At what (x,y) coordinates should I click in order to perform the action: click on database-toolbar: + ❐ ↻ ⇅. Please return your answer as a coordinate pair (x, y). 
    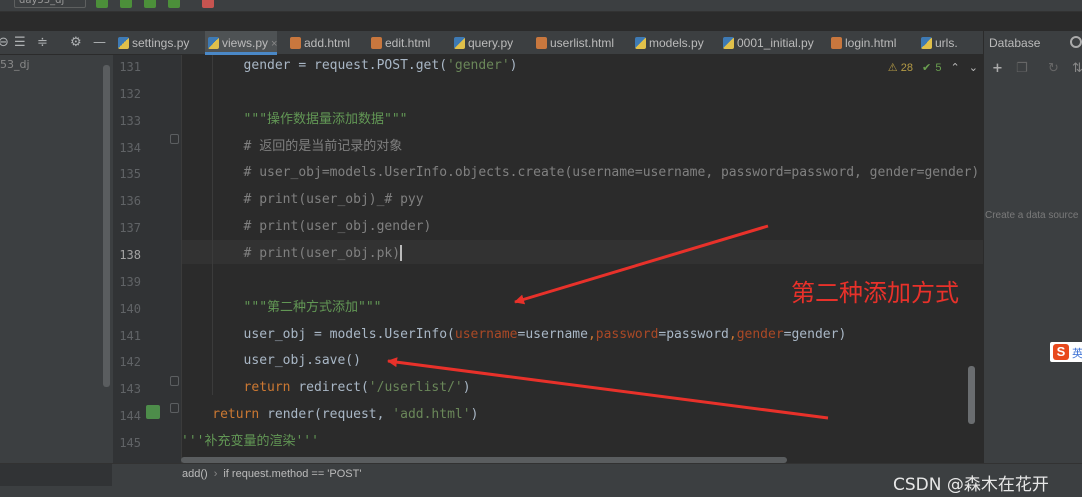
    Looking at the image, I should click on (1036, 69).